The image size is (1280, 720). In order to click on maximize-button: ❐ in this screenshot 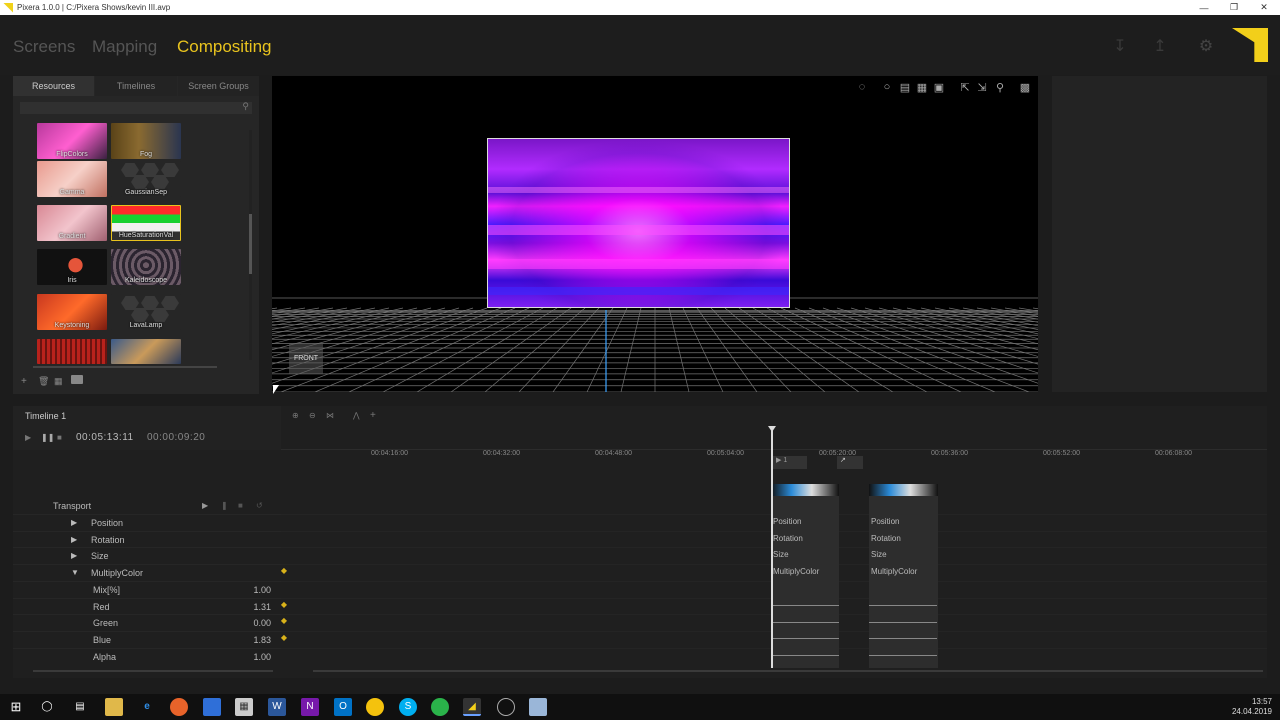, I will do `click(1234, 7)`.